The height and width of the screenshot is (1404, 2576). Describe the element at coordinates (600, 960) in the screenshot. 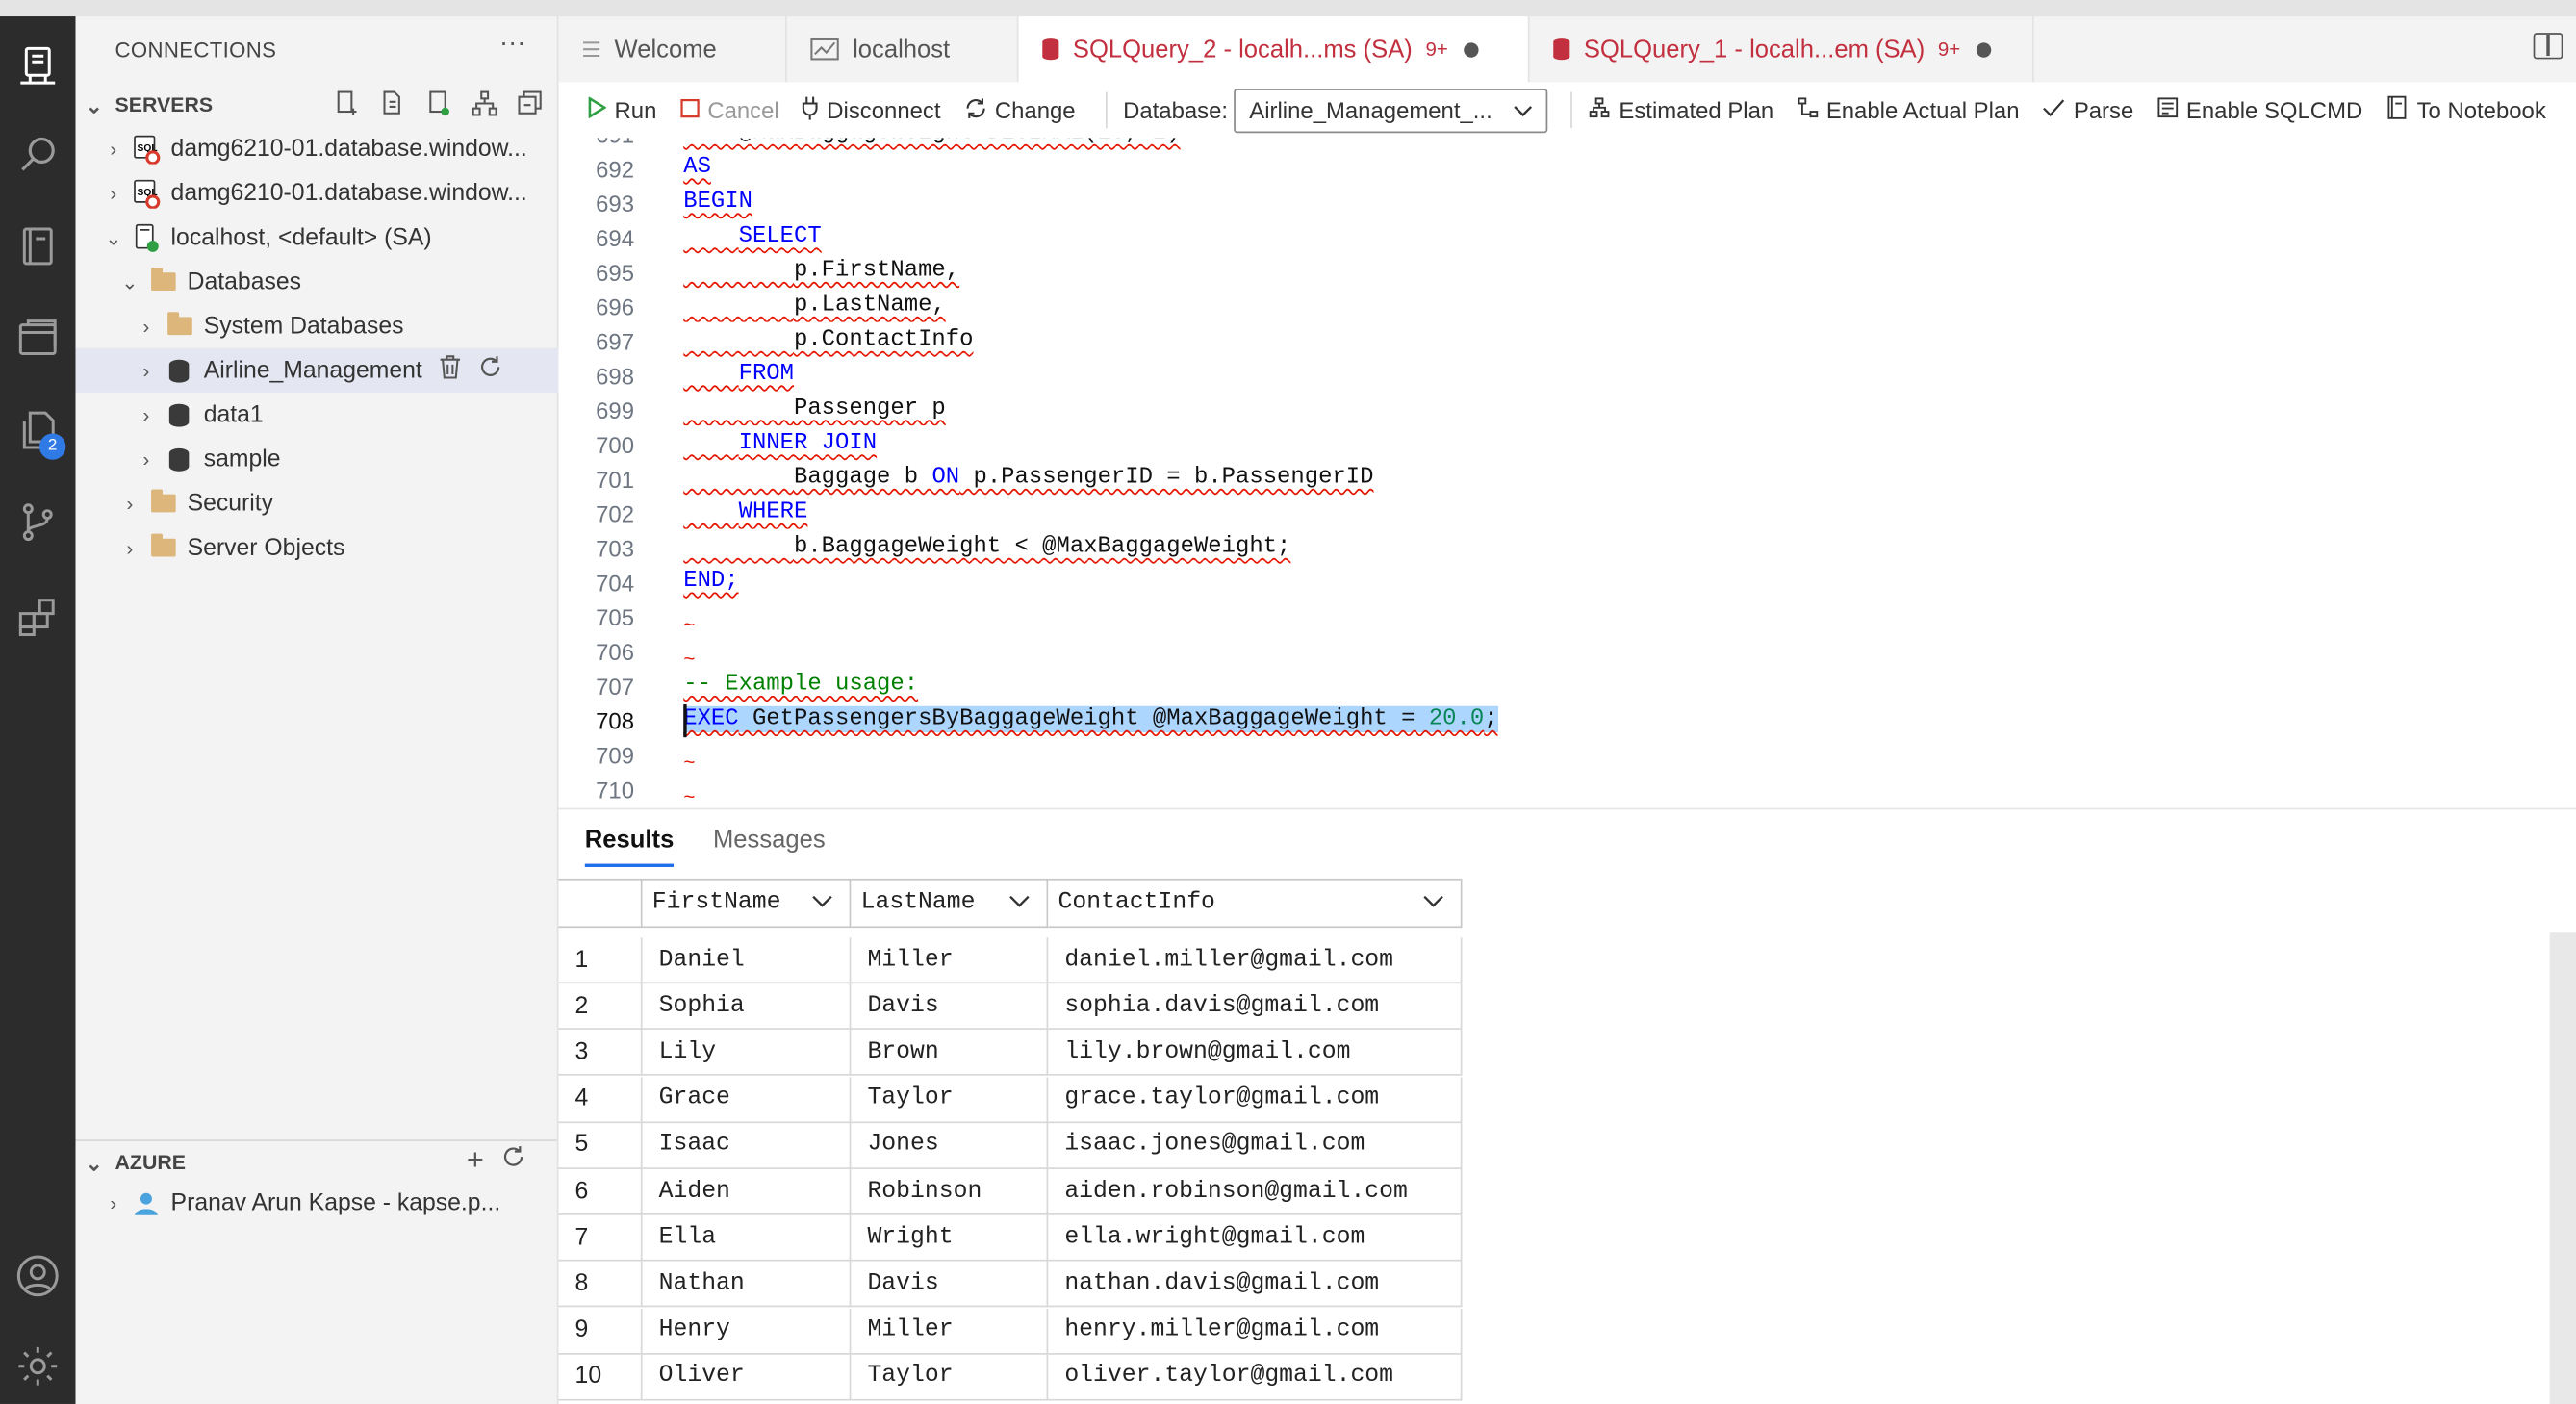

I see `row-number: 1` at that location.